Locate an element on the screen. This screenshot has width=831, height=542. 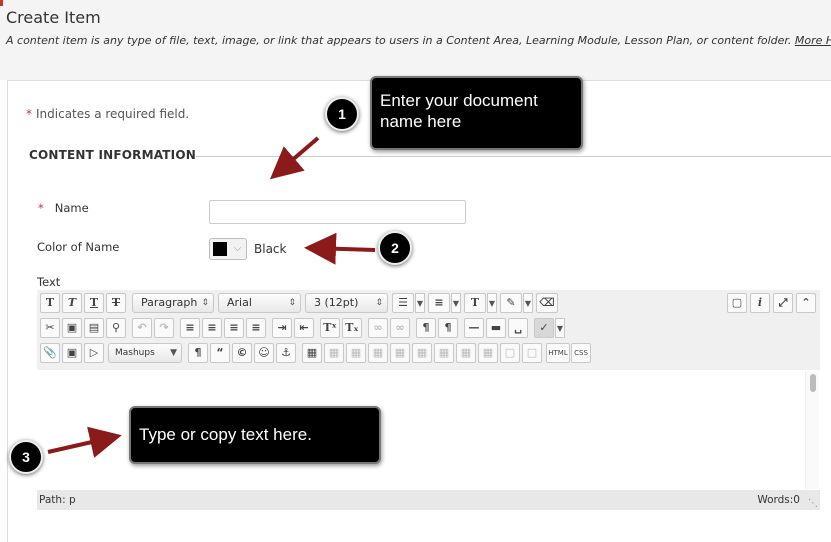
table-icon: ▦ is located at coordinates (312, 353).